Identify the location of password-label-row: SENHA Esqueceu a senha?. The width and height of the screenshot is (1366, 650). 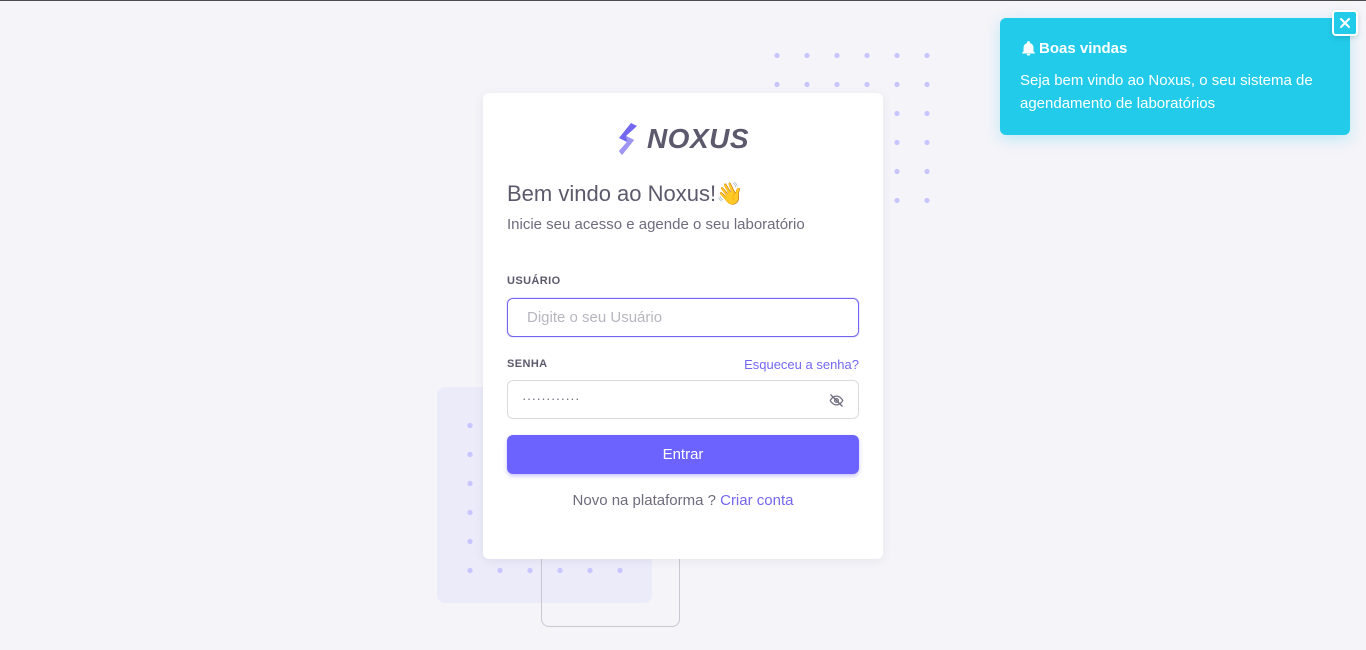
(683, 364).